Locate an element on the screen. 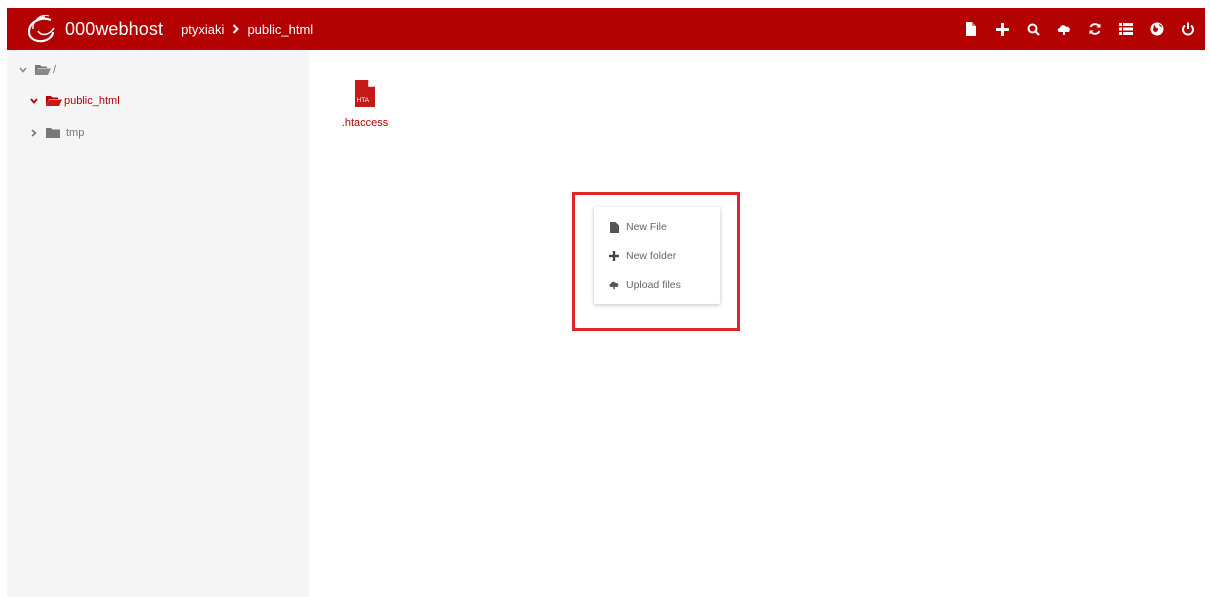 This screenshot has width=1211, height=597. search-icon is located at coordinates (1033, 29).